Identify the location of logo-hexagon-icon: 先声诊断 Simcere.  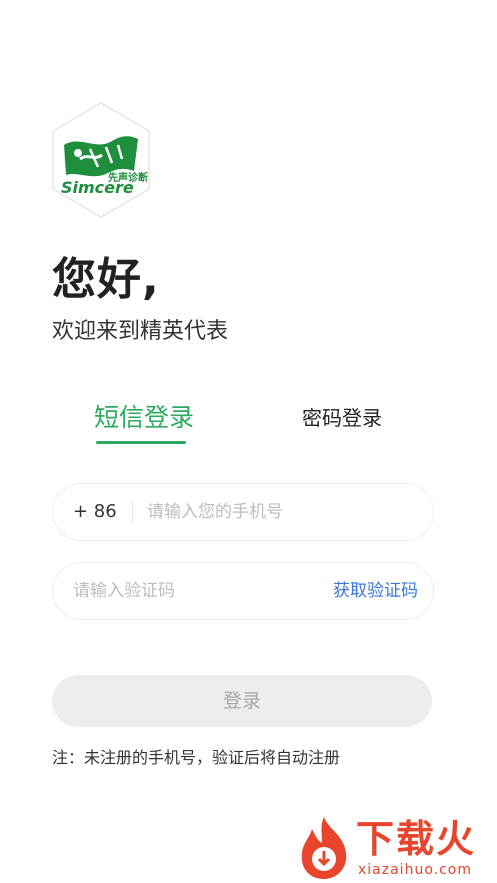
(101, 160).